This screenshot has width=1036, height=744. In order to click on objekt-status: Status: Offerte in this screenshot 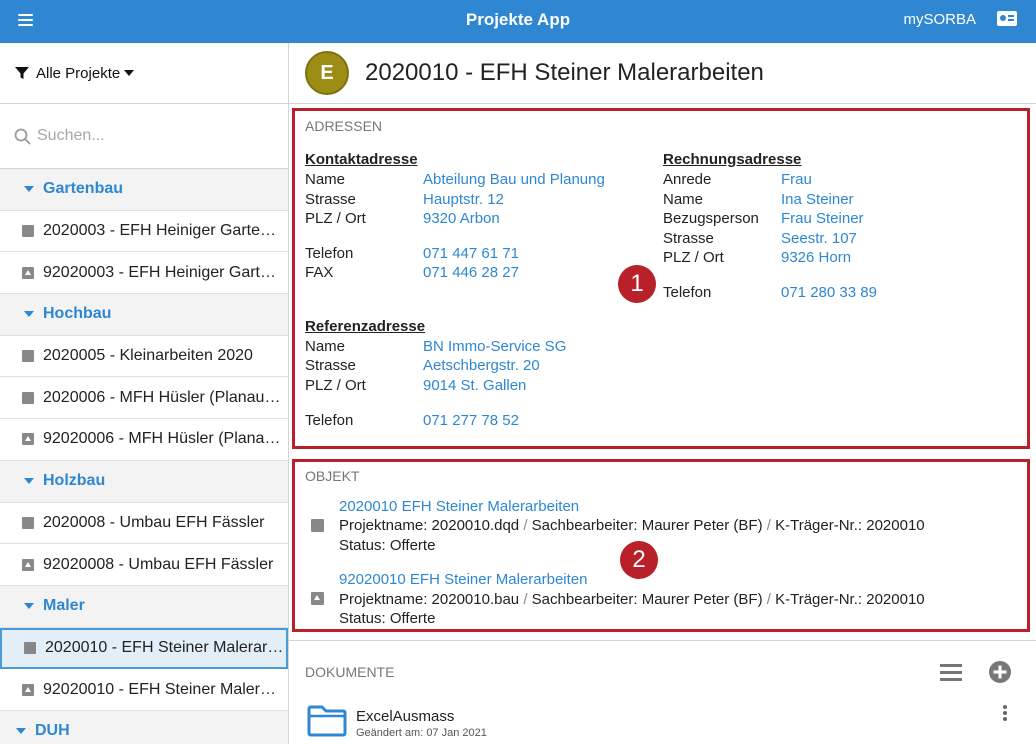, I will do `click(387, 618)`.